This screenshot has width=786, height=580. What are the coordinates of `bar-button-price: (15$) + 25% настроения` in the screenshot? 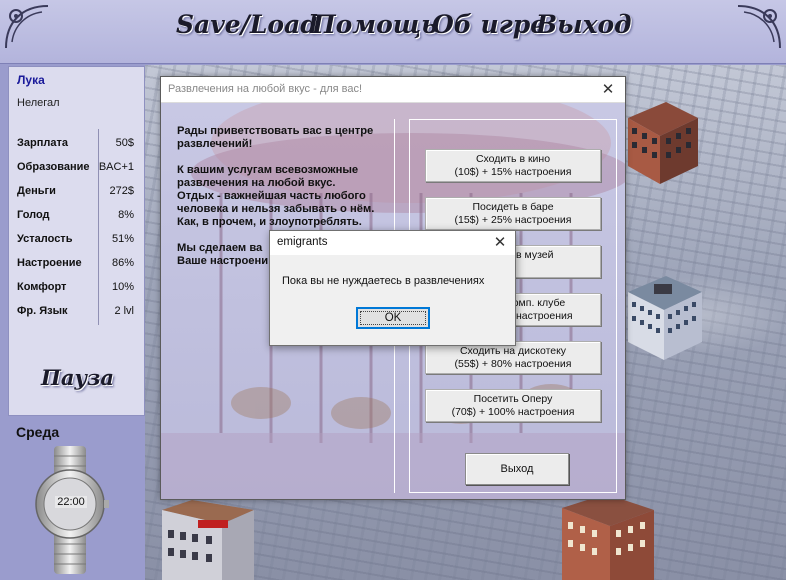 It's located at (513, 220).